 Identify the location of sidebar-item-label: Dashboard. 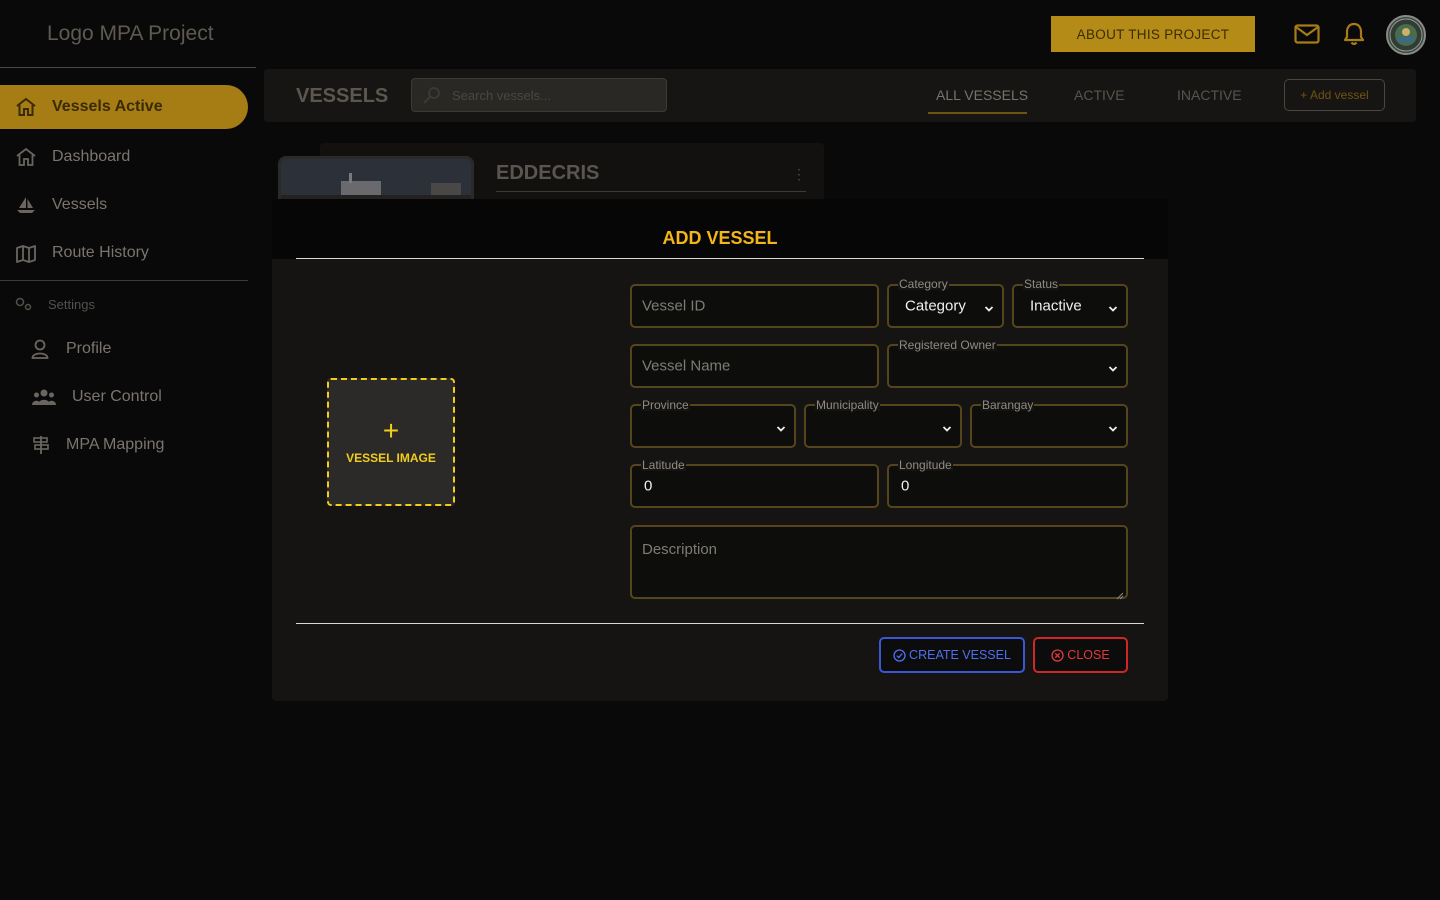
(91, 156).